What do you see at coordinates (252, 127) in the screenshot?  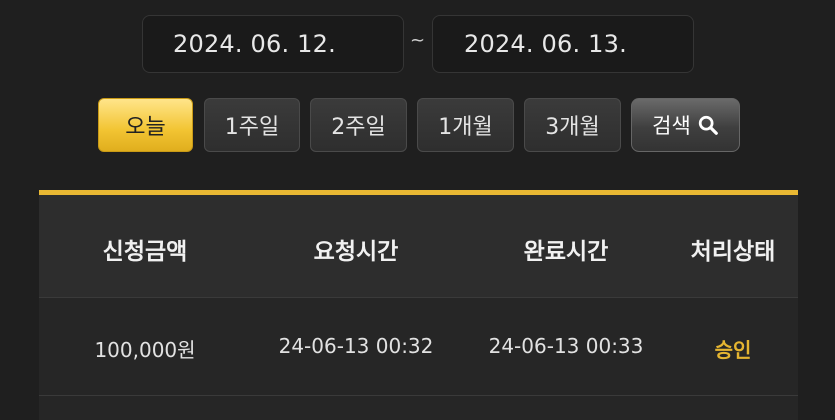 I see `period-1week-label: 1주일` at bounding box center [252, 127].